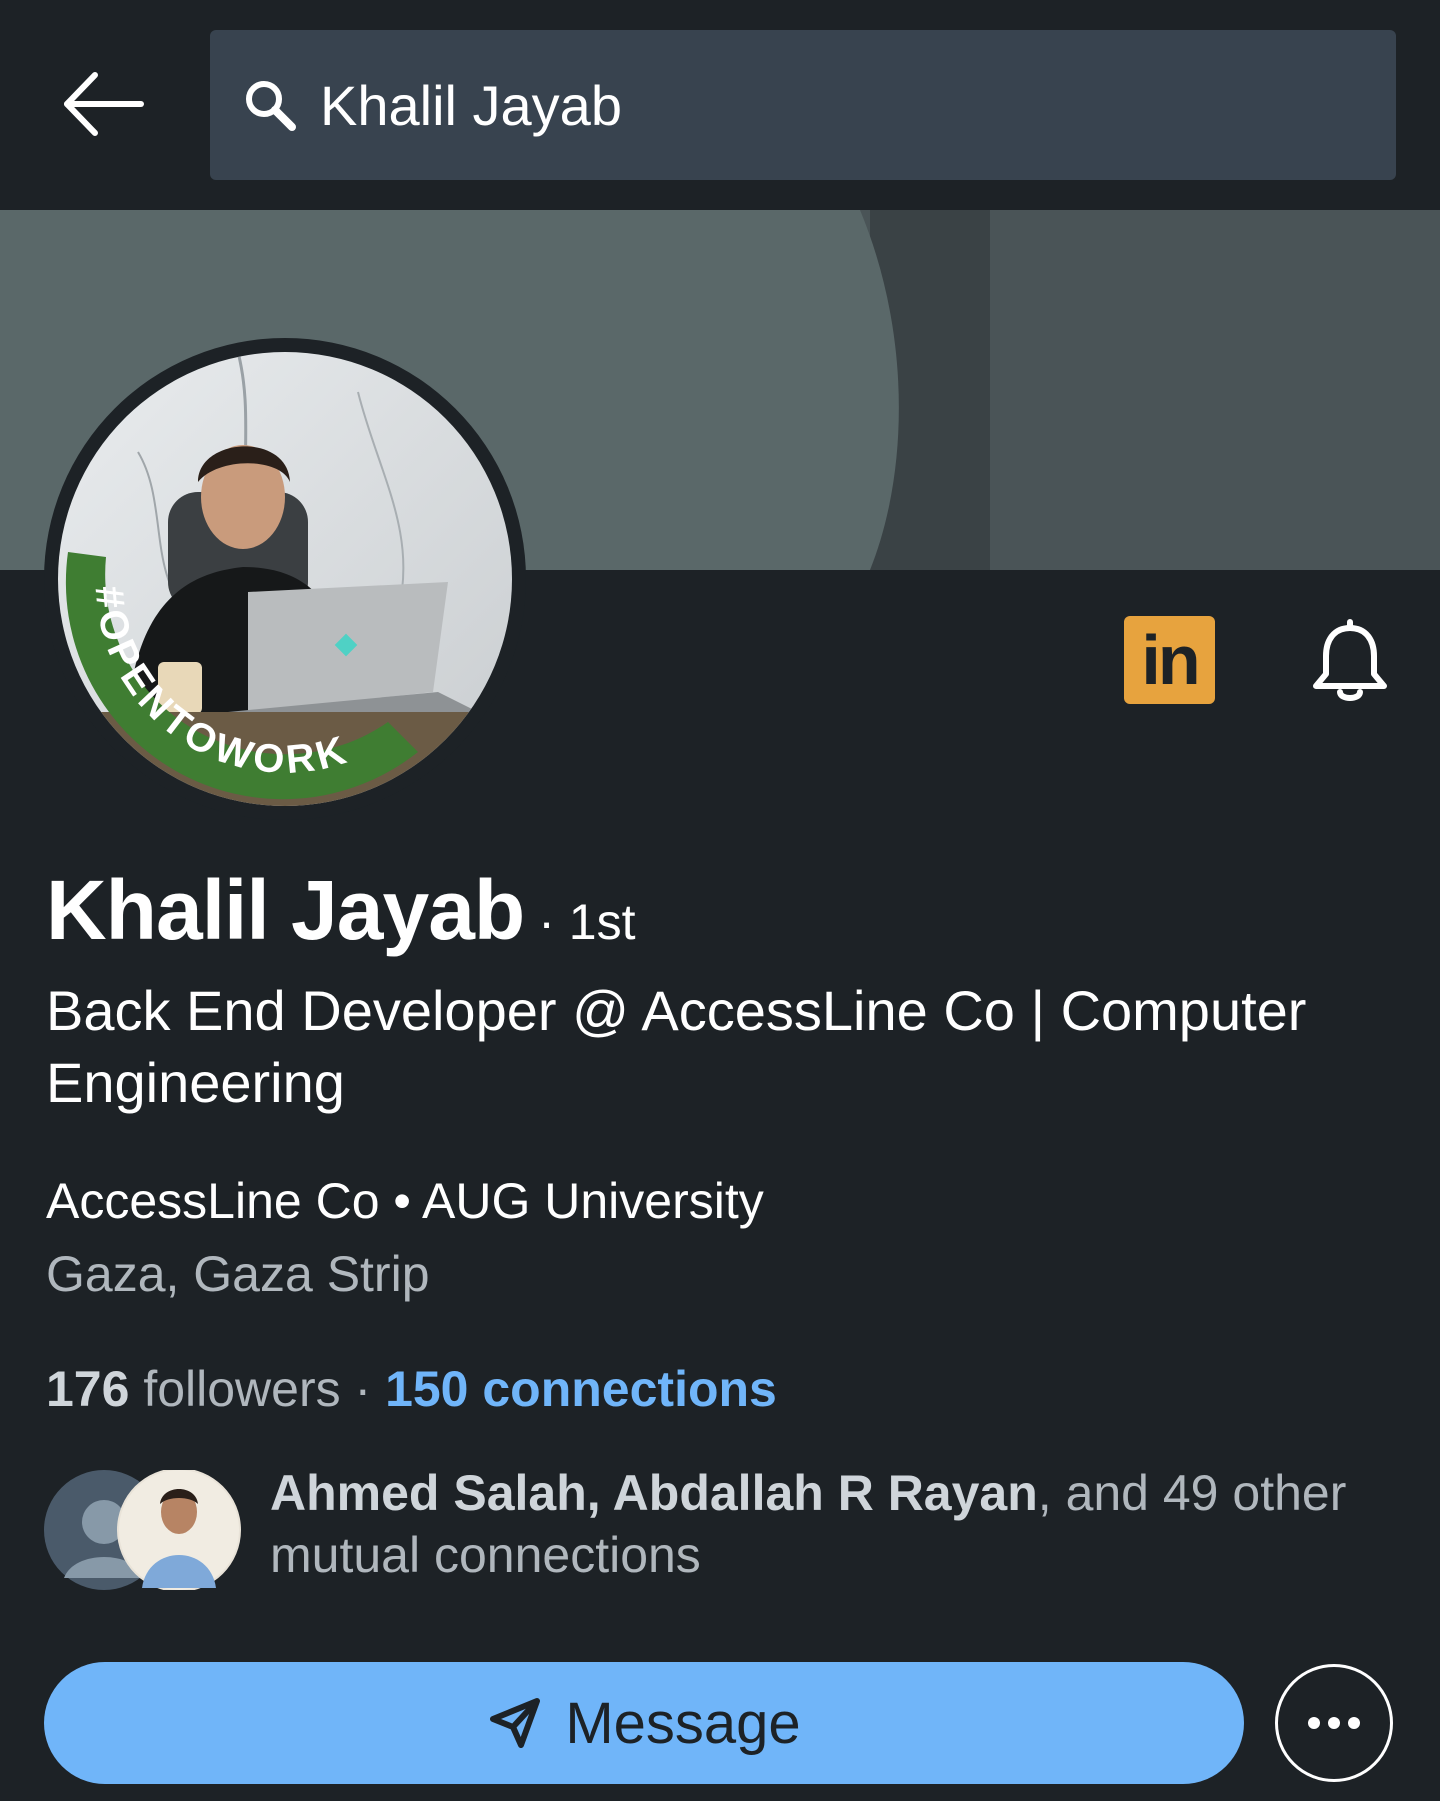 Image resolution: width=1440 pixels, height=1801 pixels. I want to click on profile-company-line: AccessLine Co • AUG University, so click(405, 1201).